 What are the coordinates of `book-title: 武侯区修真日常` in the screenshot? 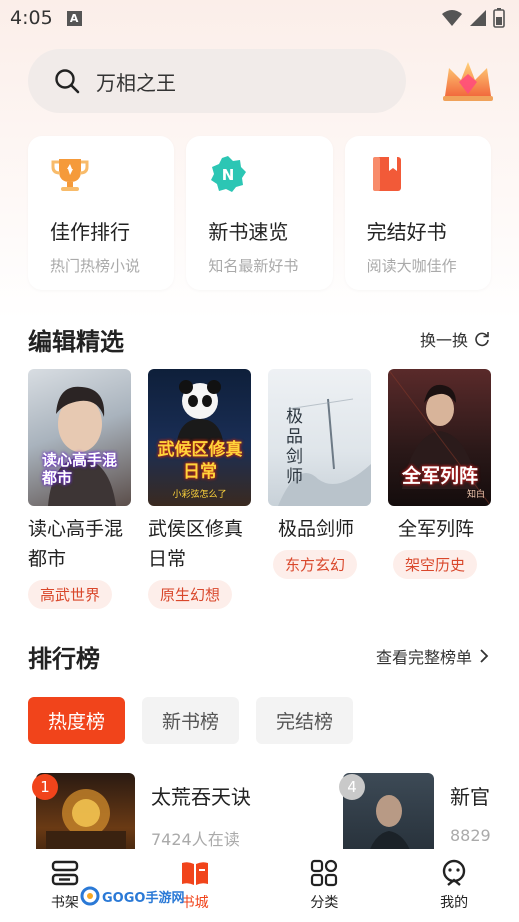 It's located at (196, 544).